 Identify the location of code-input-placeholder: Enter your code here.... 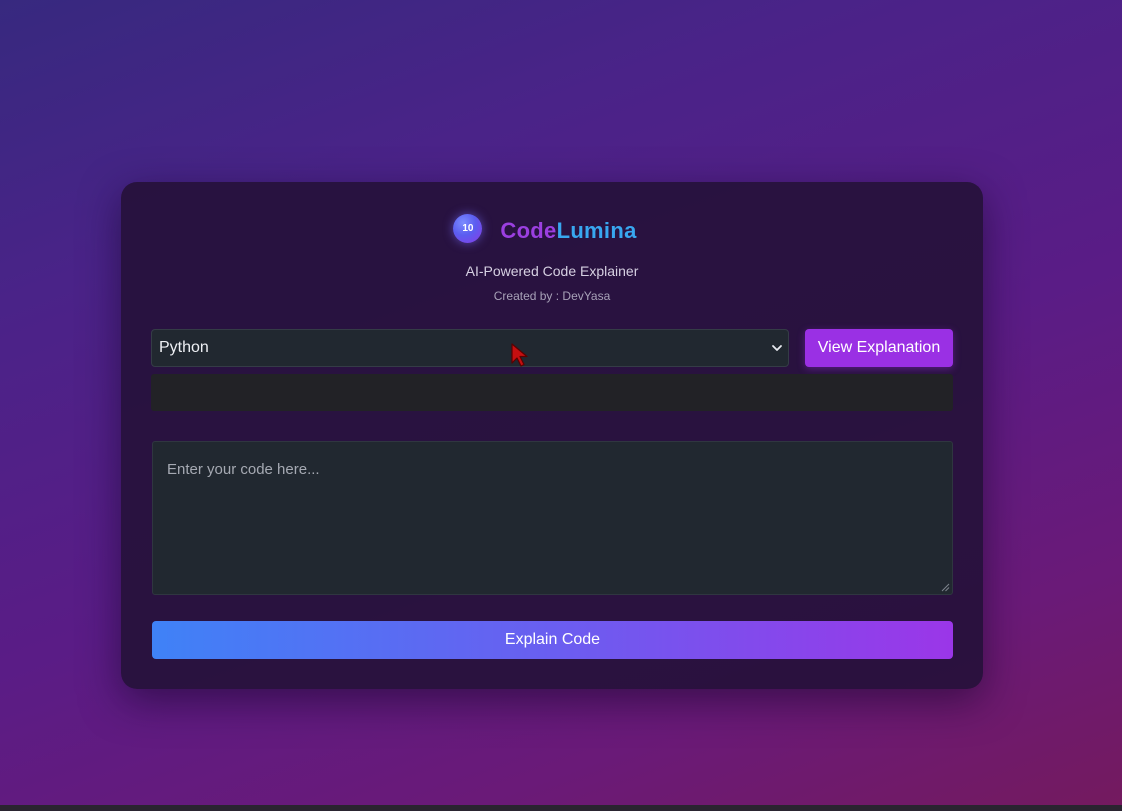
(243, 469).